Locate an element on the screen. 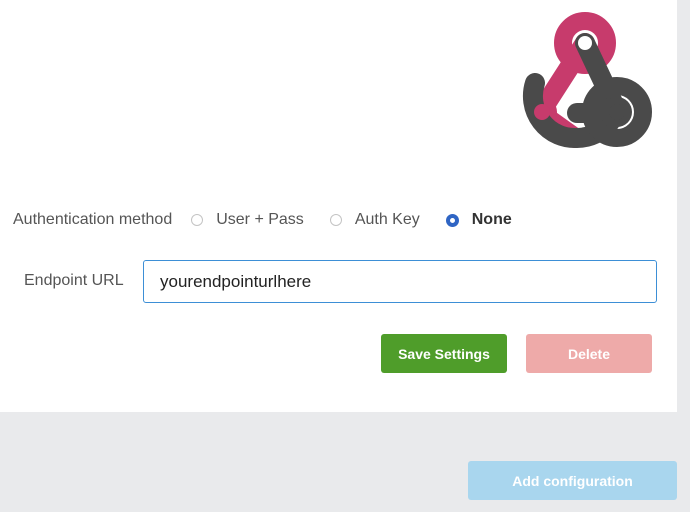  auth-option-label: User + Pass is located at coordinates (260, 219).